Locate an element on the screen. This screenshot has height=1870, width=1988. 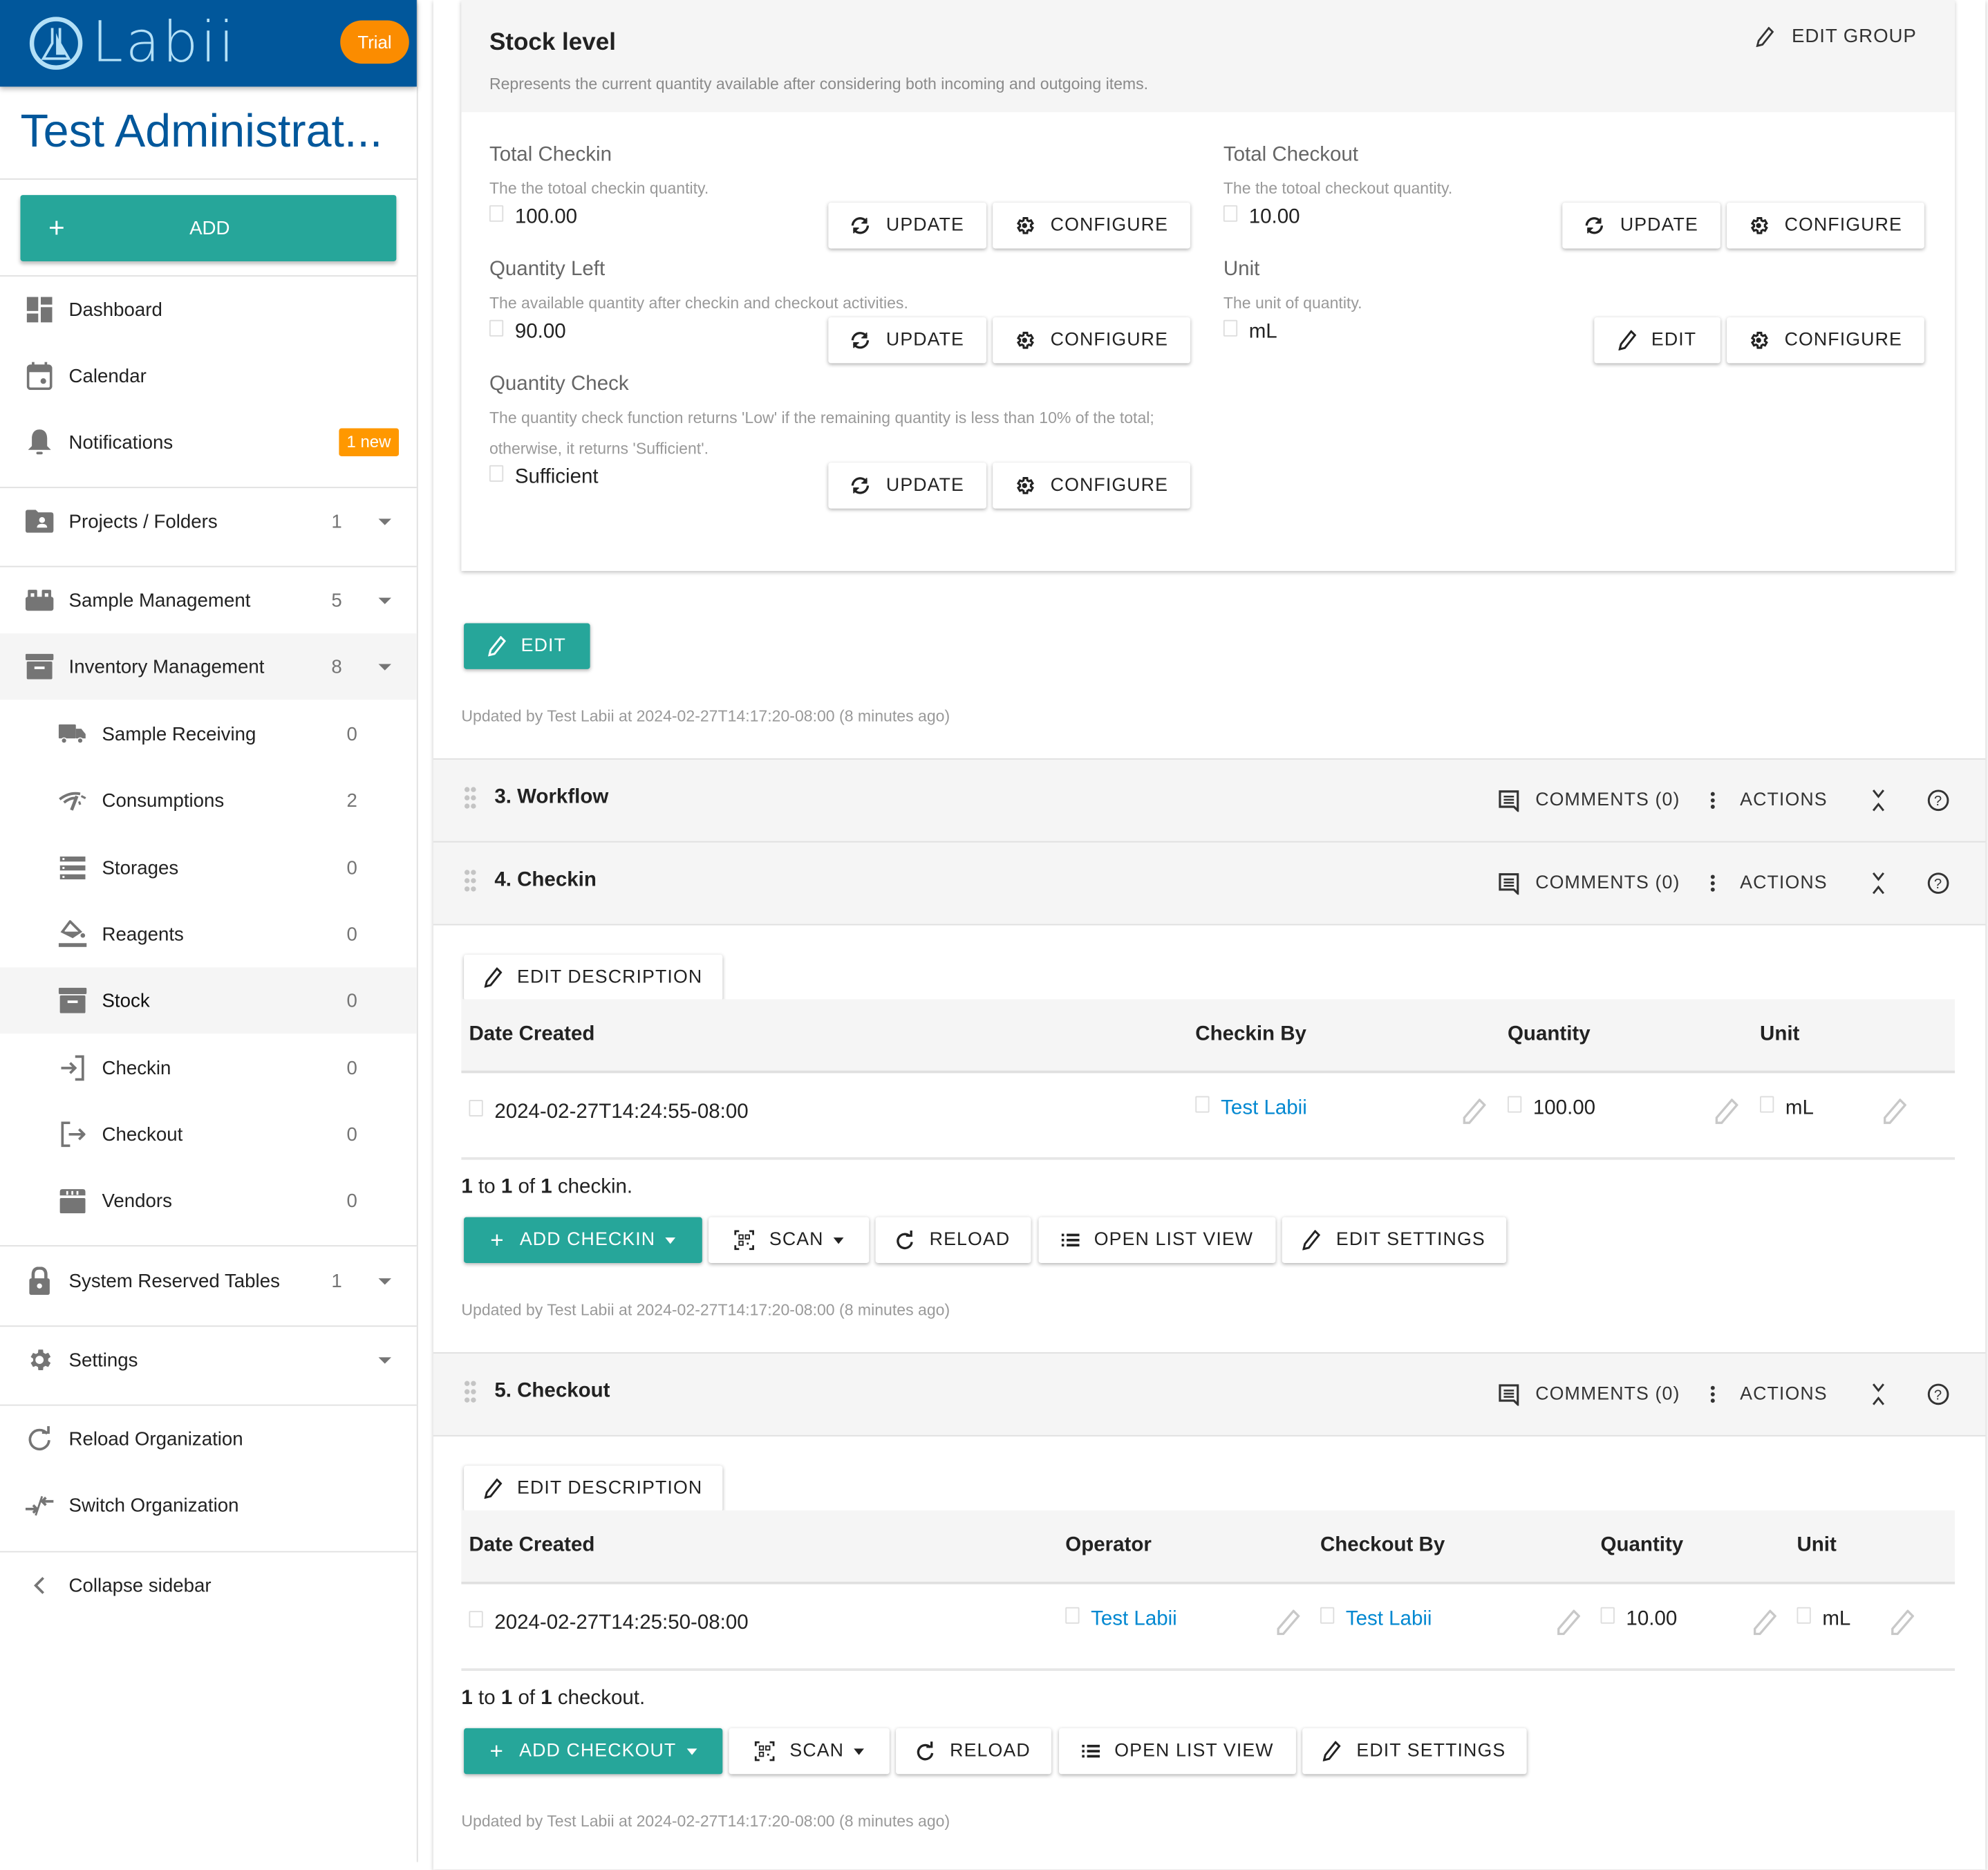
cell-checkout-by: Test Labii is located at coordinates (1376, 1618).